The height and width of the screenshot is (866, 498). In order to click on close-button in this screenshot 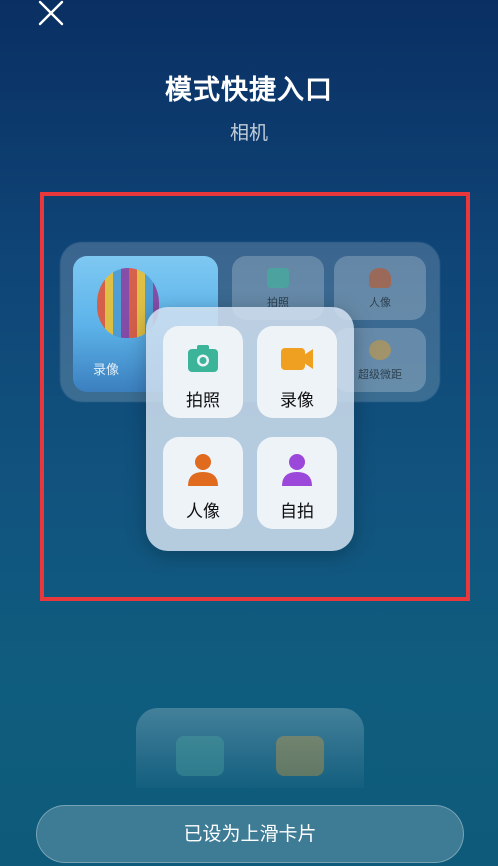, I will do `click(51, 15)`.